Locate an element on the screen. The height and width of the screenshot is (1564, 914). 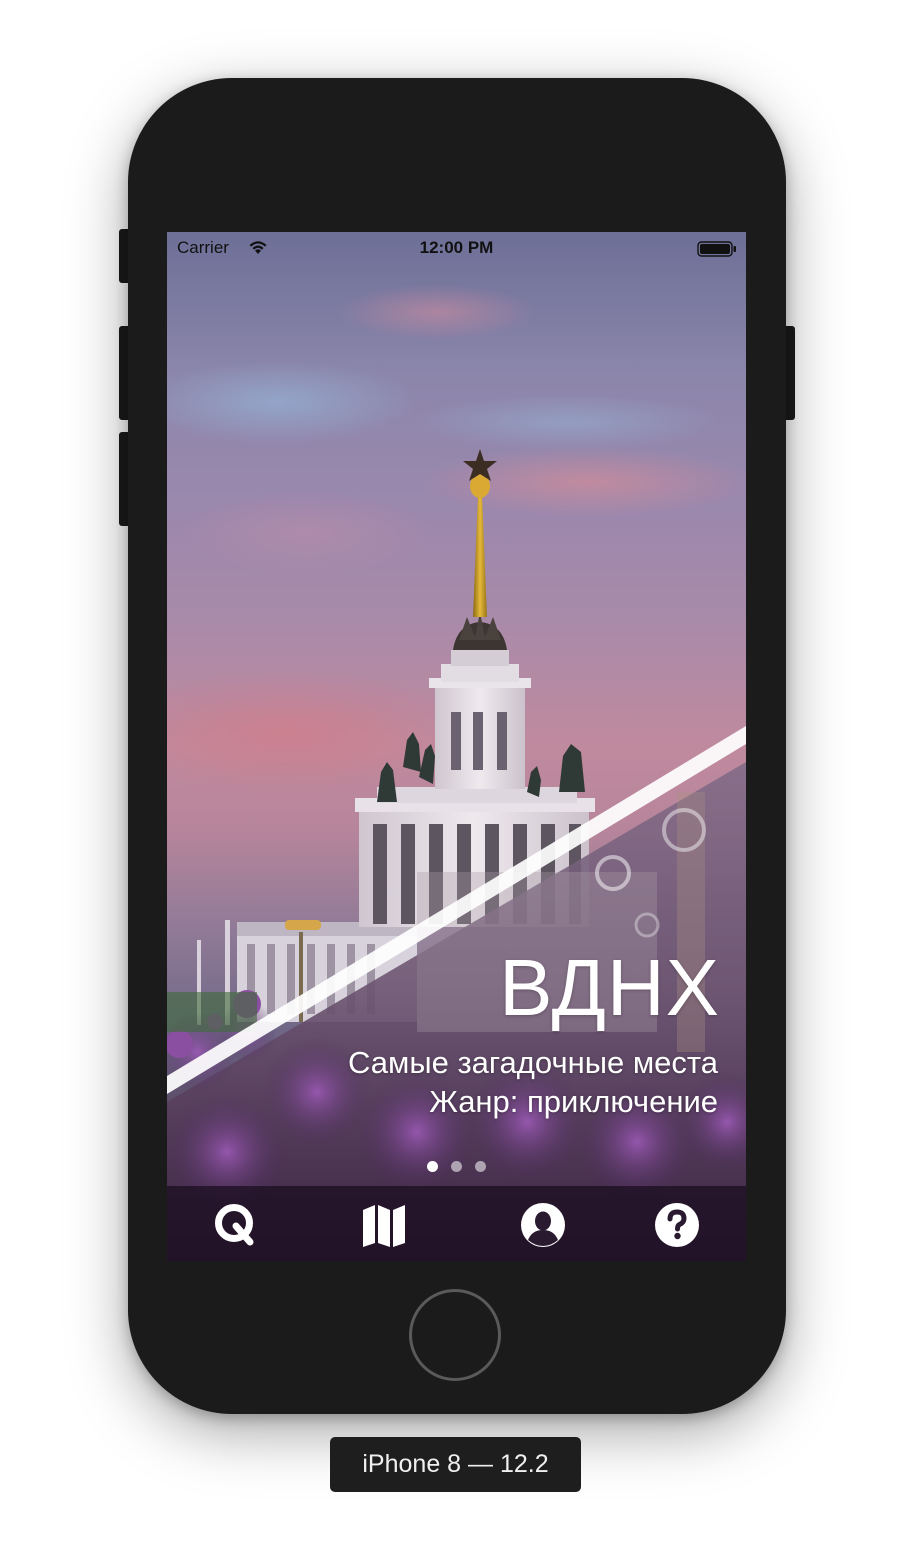
quest-subtitle: Самые загадочные места Жанр: приключение is located at coordinates (533, 1083).